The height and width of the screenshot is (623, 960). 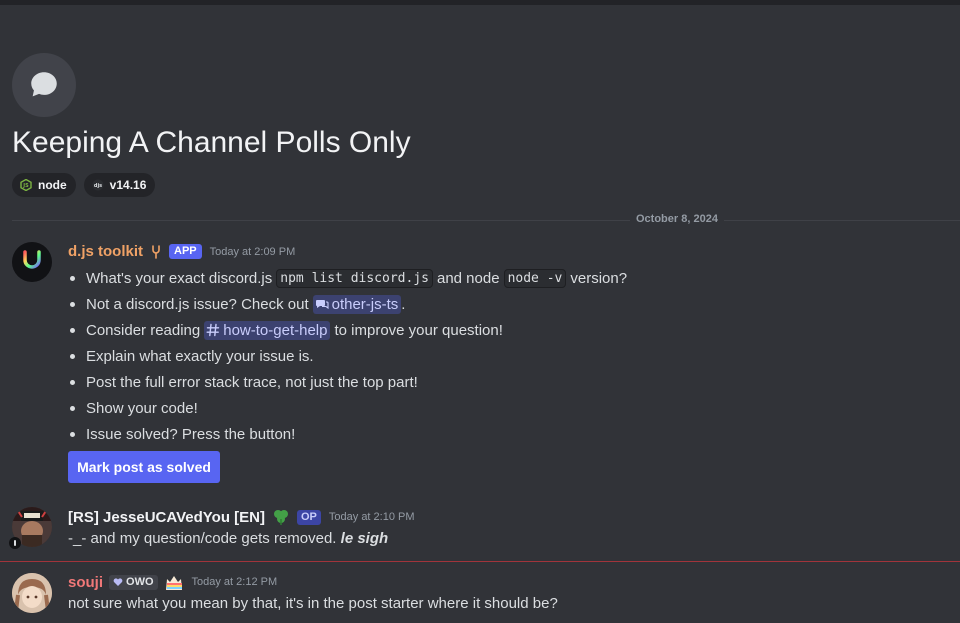 I want to click on owo-badge: OWO, so click(x=133, y=582).